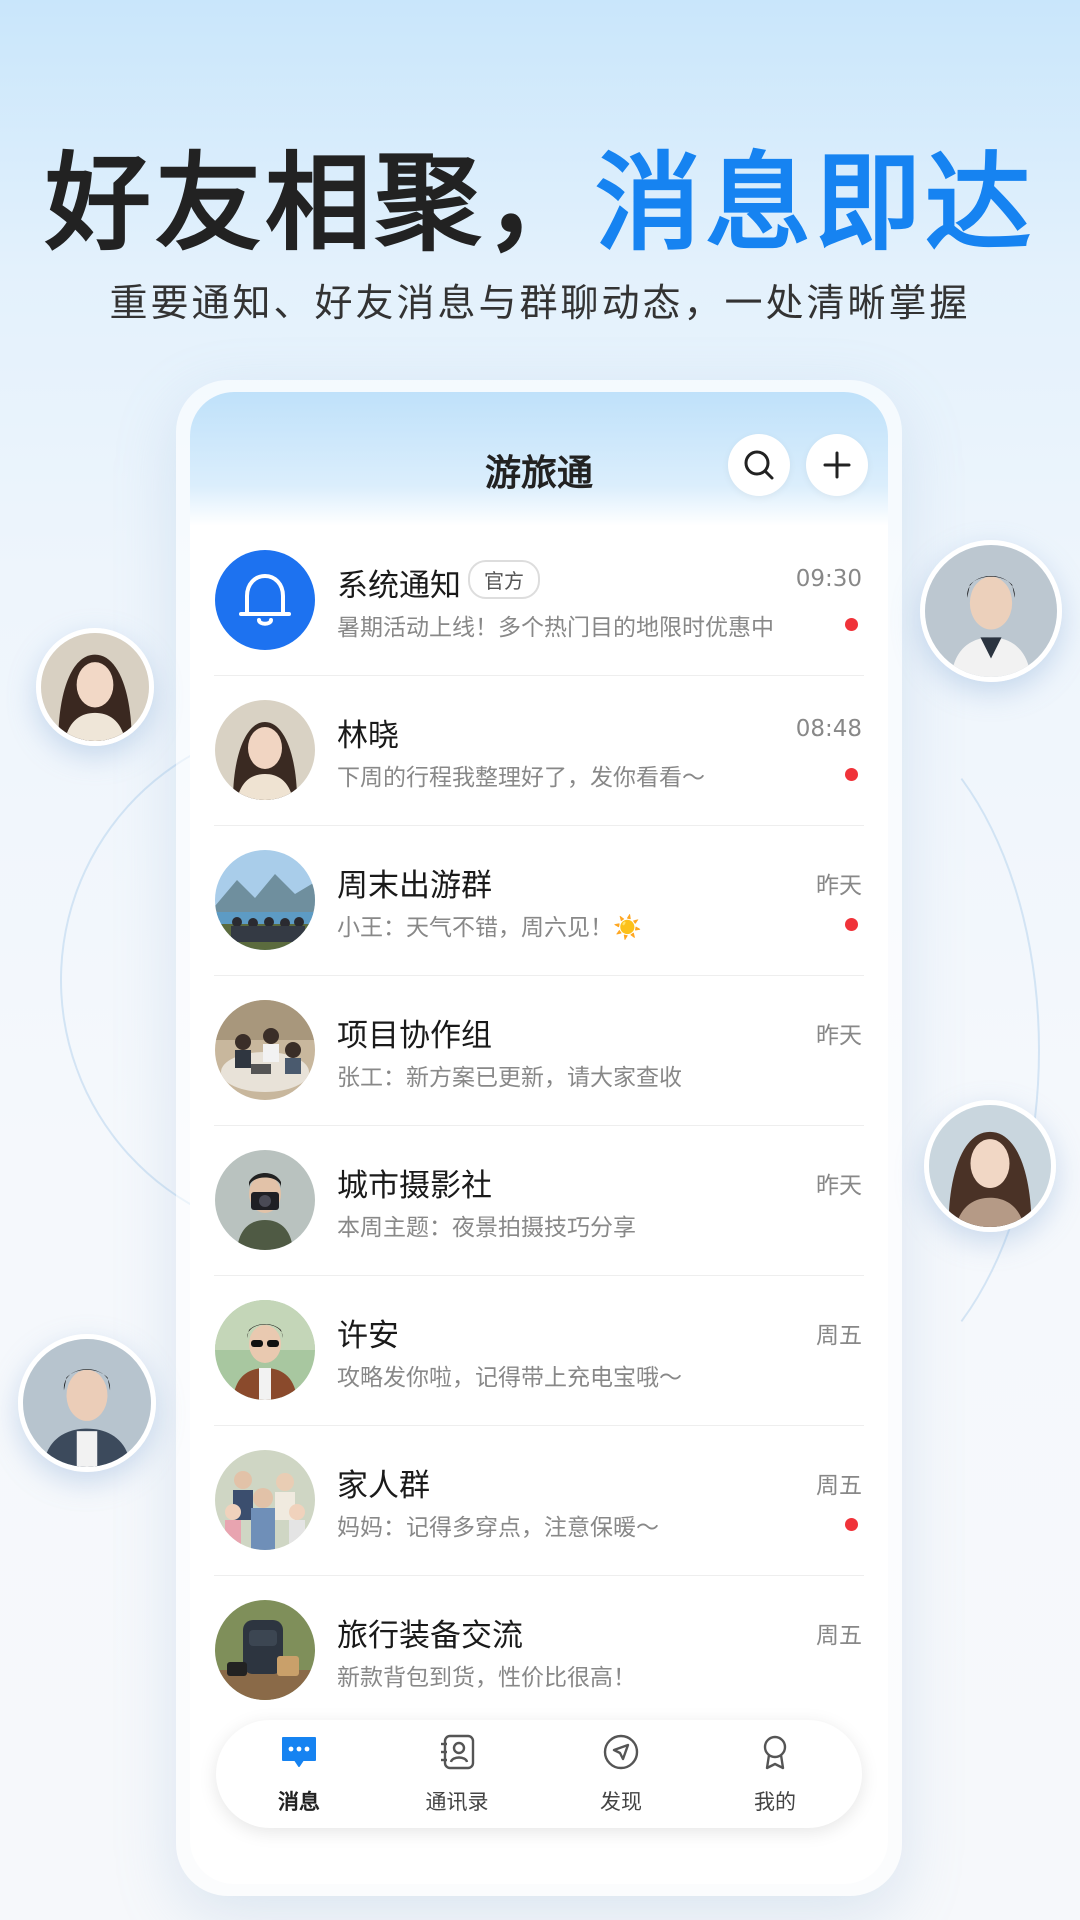  I want to click on official-badge: 官方, so click(504, 579).